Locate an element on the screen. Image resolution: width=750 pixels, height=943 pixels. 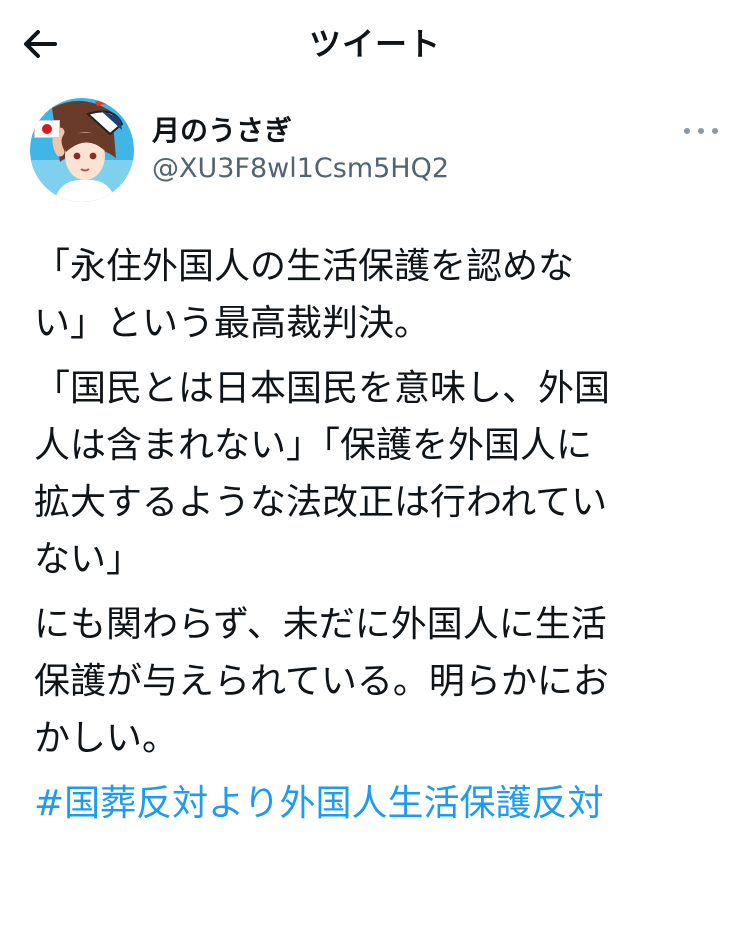
tweet-paragraph: にも関わらず、未だに外国人に生活 保護が与えられている。明らかにお かしい。 is located at coordinates (321, 681).